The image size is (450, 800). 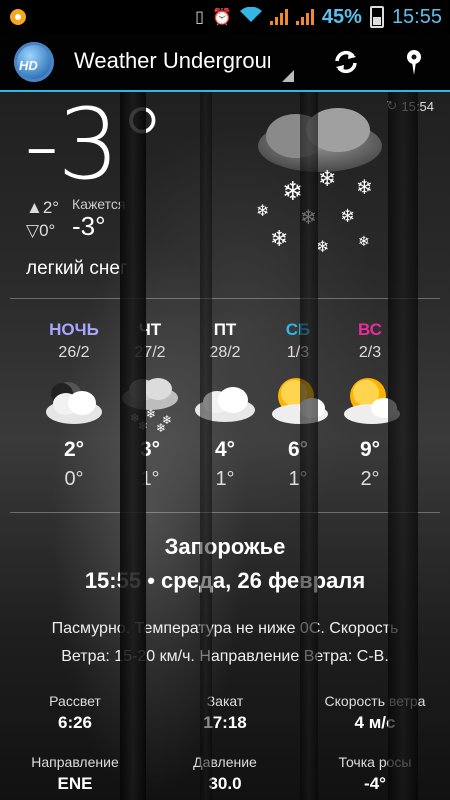 I want to click on high-low: ▲2° ▽0°, so click(x=42, y=219).